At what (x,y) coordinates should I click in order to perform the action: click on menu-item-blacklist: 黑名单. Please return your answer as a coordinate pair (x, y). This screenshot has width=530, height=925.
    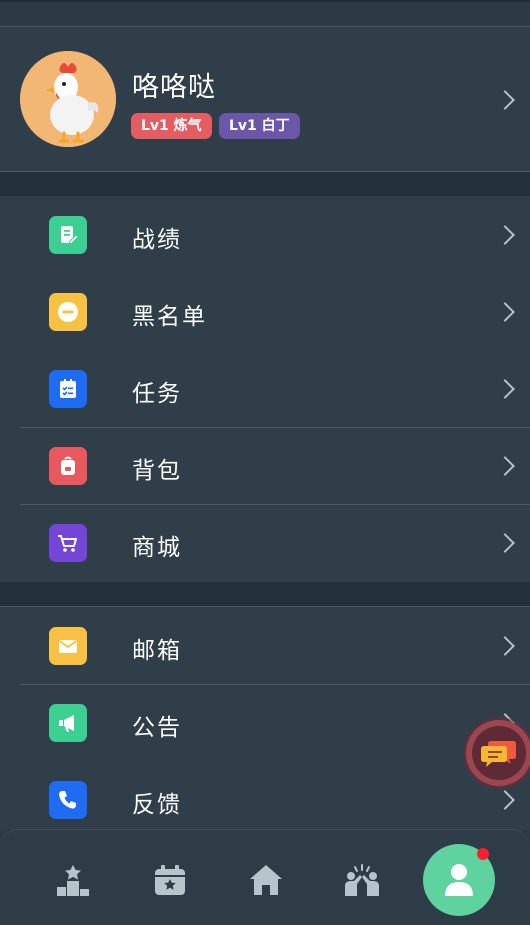
    Looking at the image, I should click on (265, 311).